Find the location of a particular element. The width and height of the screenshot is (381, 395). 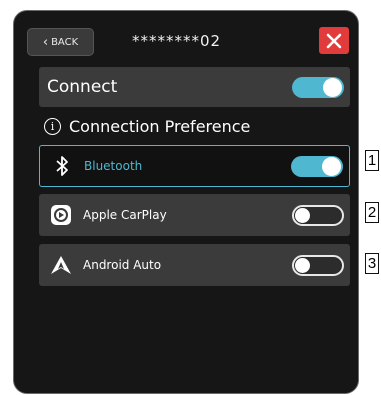

device-name: ********02 is located at coordinates (177, 41).